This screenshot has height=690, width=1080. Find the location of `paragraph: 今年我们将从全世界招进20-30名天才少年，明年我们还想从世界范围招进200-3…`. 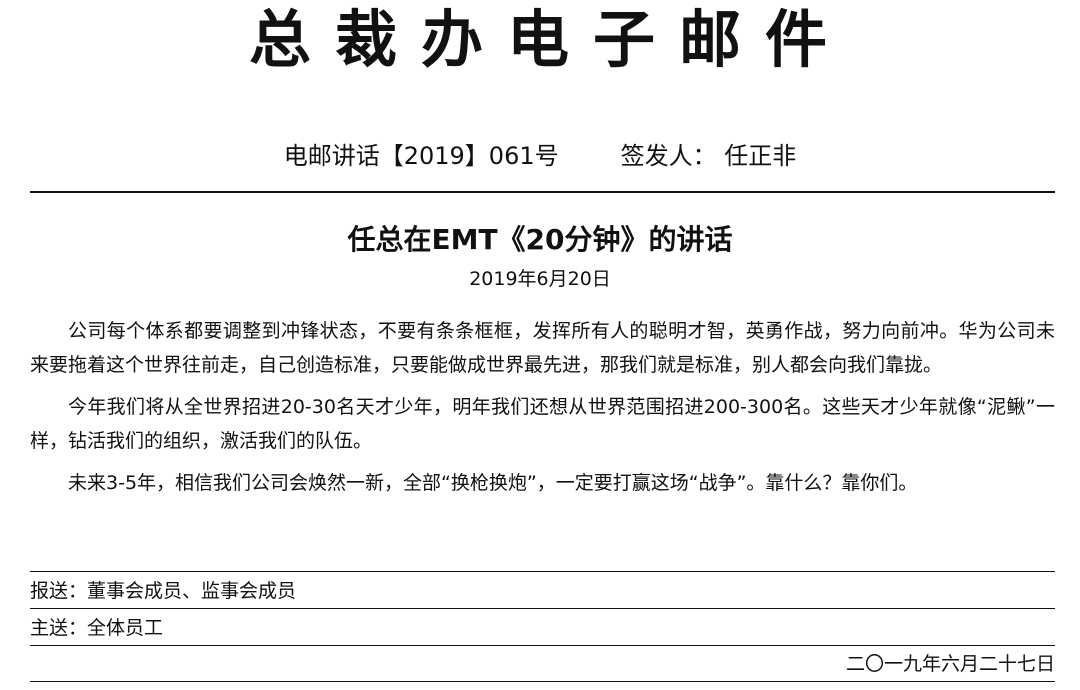

paragraph: 今年我们将从全世界招进20-30名天才少年，明年我们还想从世界范围招进200-3… is located at coordinates (542, 424).